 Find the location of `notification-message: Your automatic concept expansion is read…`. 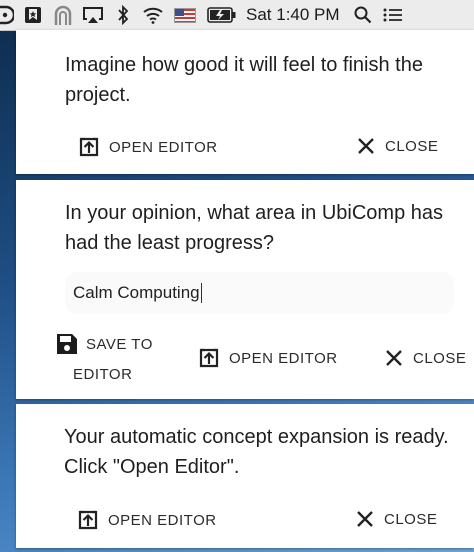

notification-message: Your automatic concept expansion is read… is located at coordinates (256, 452).